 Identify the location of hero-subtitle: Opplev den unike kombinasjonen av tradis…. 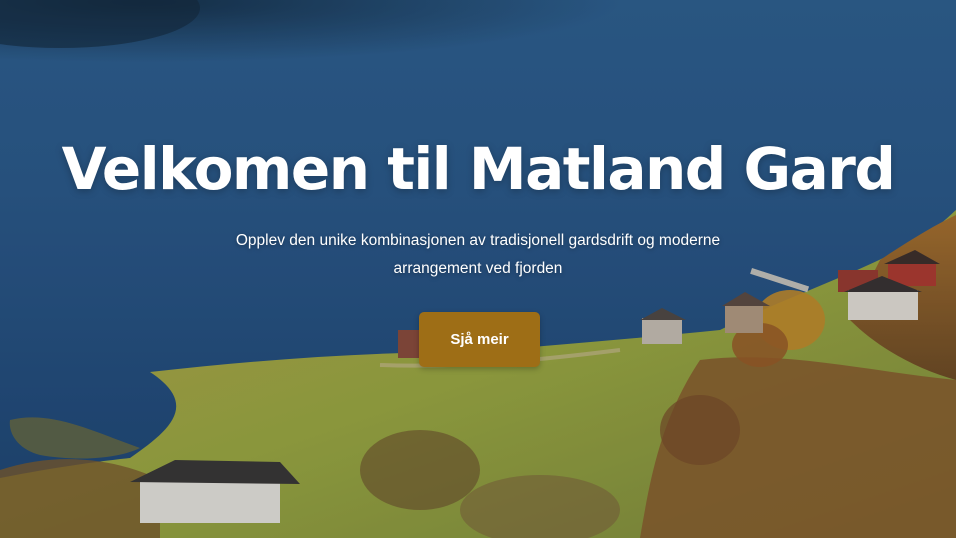
(478, 255).